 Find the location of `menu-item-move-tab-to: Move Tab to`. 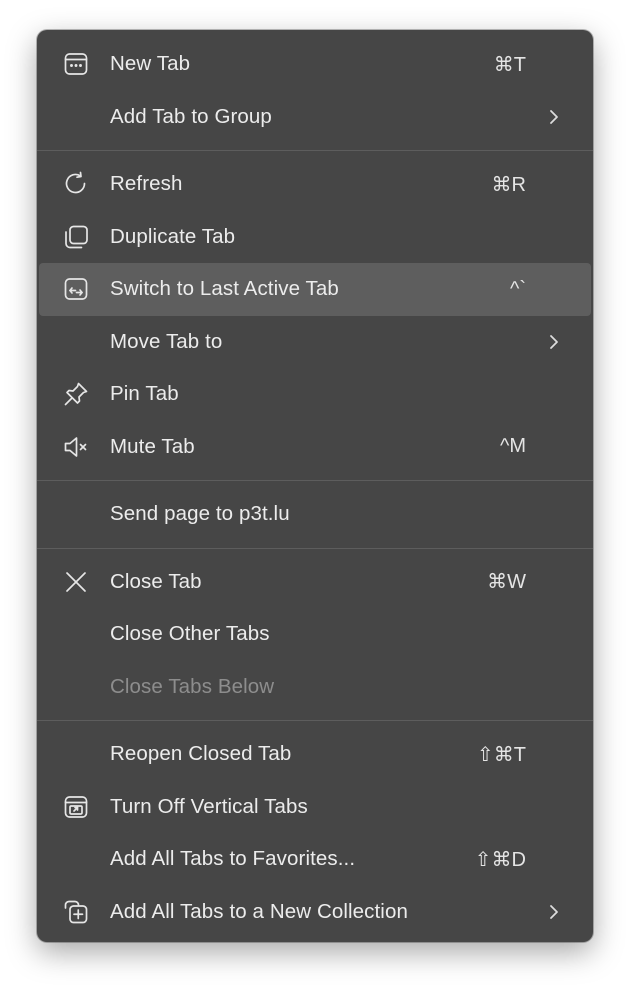

menu-item-move-tab-to: Move Tab to is located at coordinates (315, 342).